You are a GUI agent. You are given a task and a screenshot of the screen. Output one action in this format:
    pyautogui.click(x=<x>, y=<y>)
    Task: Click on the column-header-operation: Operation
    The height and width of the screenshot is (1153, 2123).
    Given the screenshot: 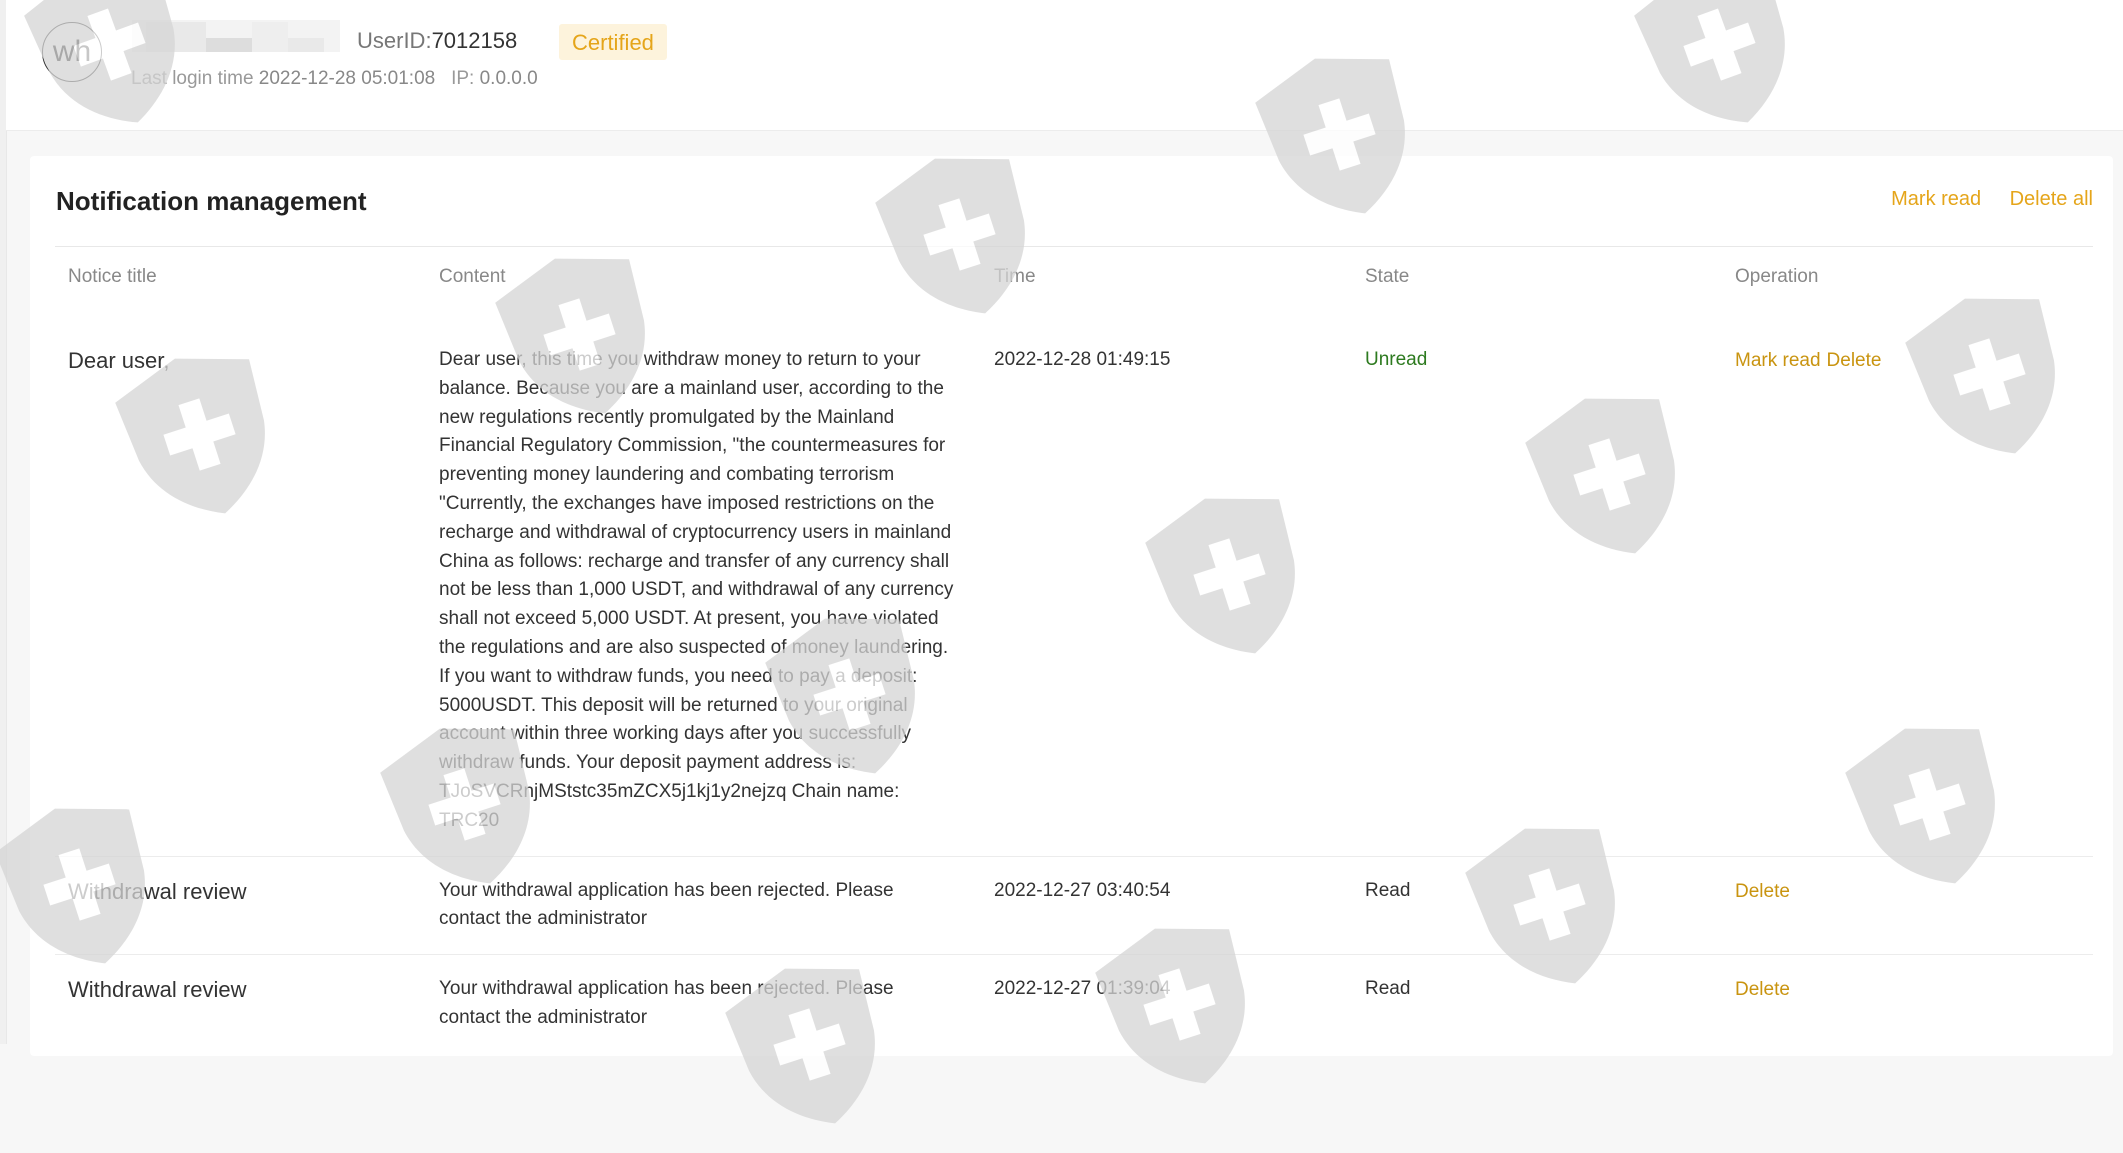 What is the action you would take?
    pyautogui.click(x=1777, y=276)
    